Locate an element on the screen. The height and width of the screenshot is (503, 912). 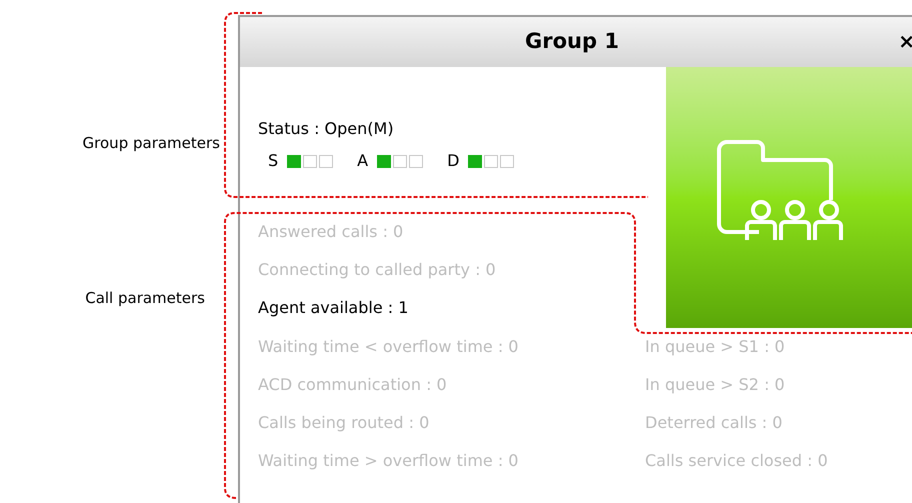
indicator-letter: D is located at coordinates (453, 161).